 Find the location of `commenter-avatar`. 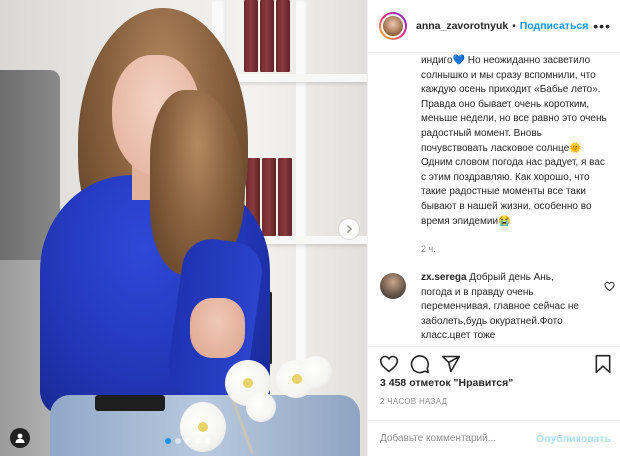

commenter-avatar is located at coordinates (393, 286).